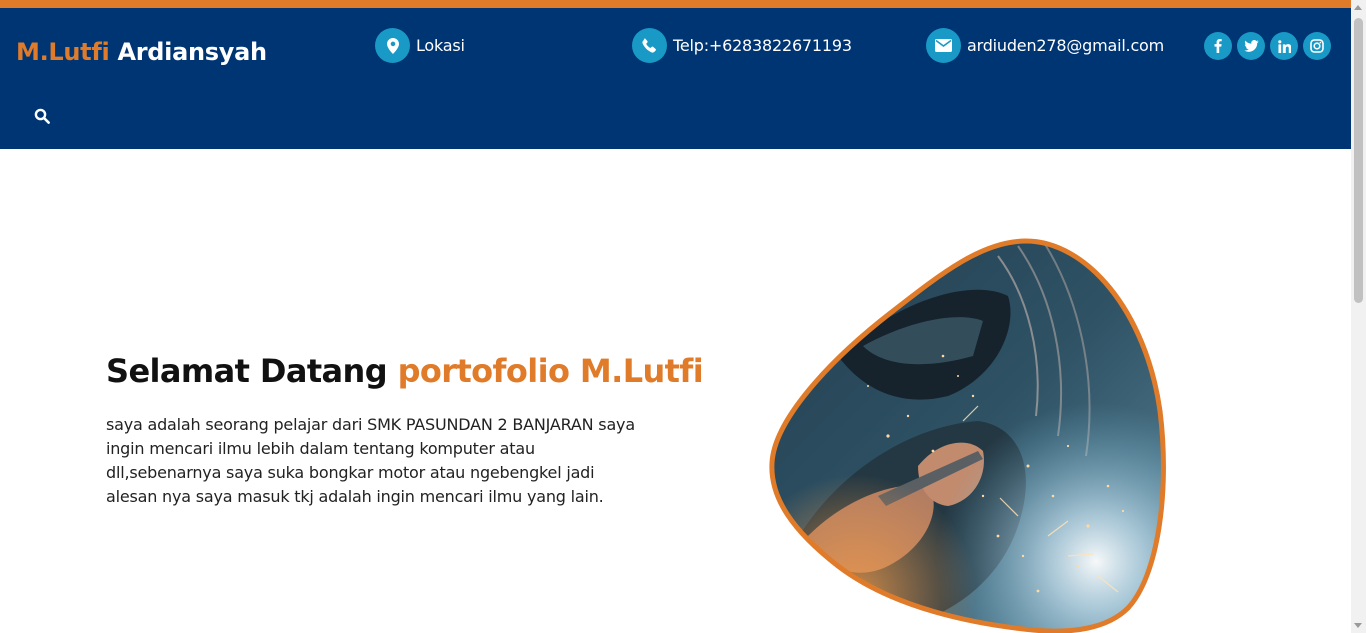 This screenshot has width=1366, height=633. What do you see at coordinates (247, 371) in the screenshot?
I see `hero-title-plain: Selamat Datang` at bounding box center [247, 371].